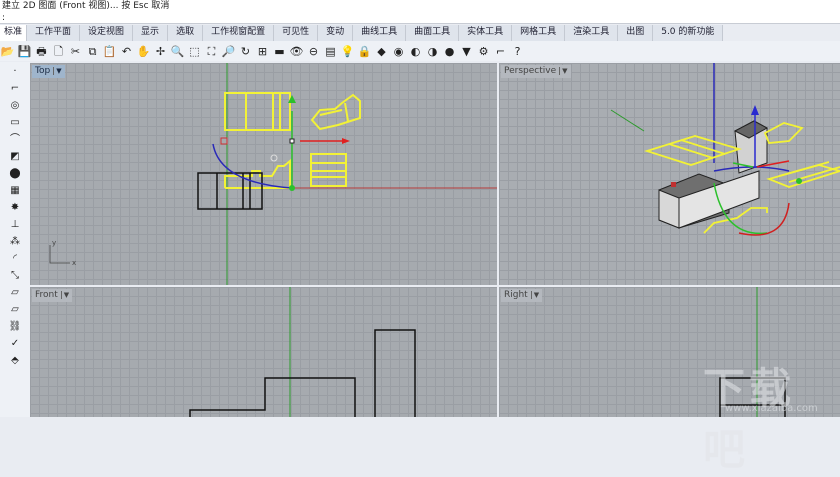 Image resolution: width=840 pixels, height=477 pixels. What do you see at coordinates (194, 51) in the screenshot?
I see `zoom-window-icon: ⬚` at bounding box center [194, 51].